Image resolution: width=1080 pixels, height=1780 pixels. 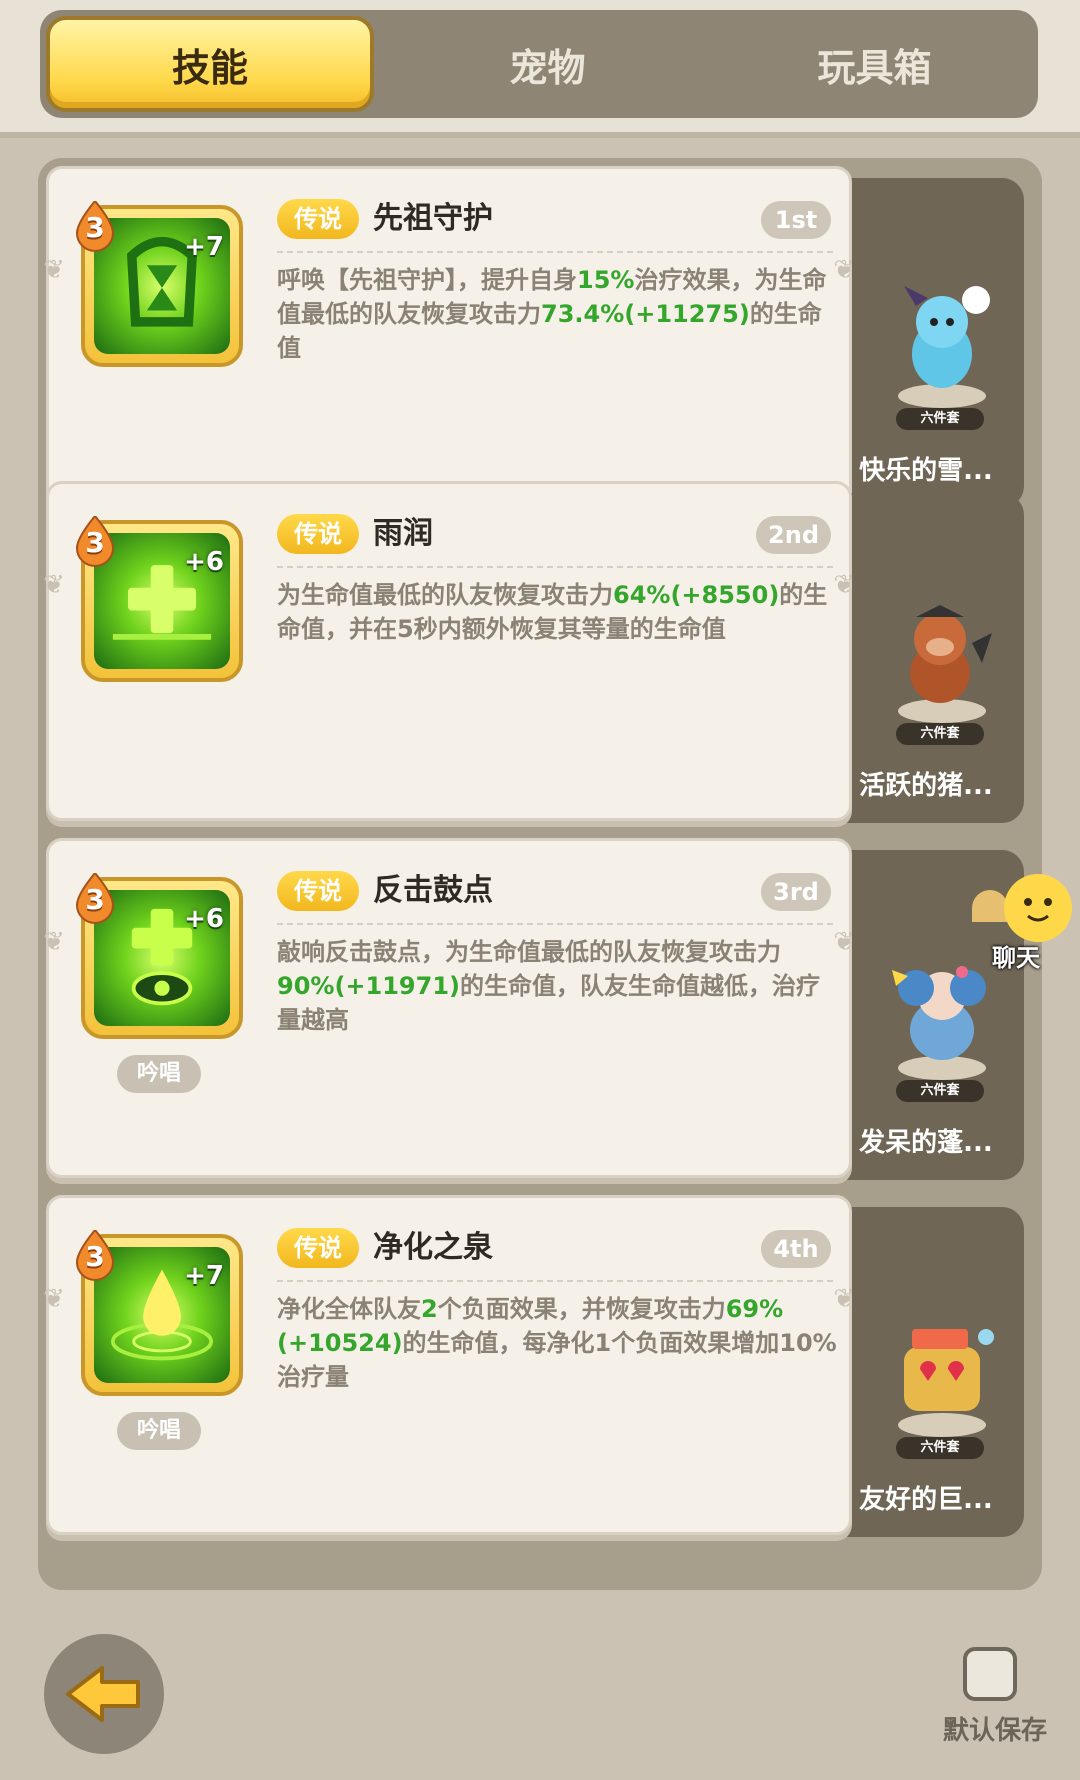 What do you see at coordinates (874, 64) in the screenshot?
I see `tab-toybox: 玩具箱` at bounding box center [874, 64].